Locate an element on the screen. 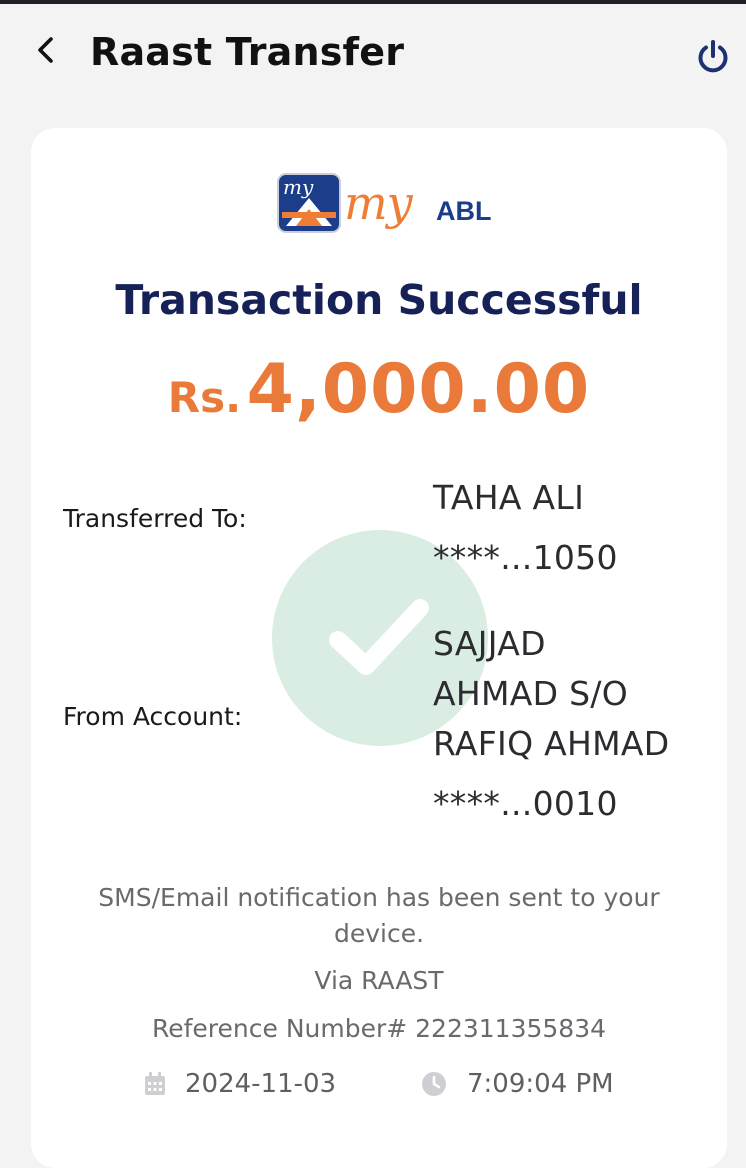  logout-button is located at coordinates (713, 57).